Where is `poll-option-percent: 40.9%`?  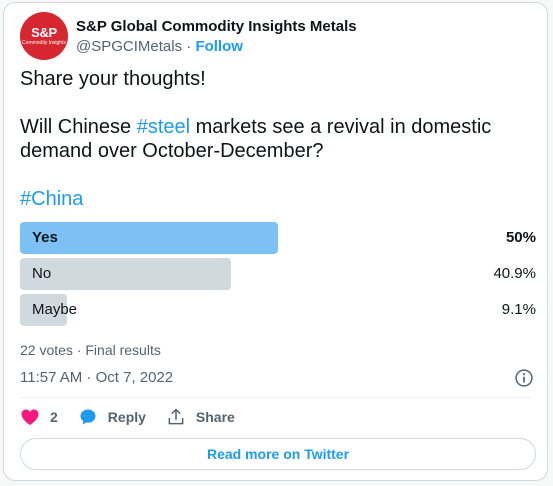
poll-option-percent: 40.9% is located at coordinates (514, 273).